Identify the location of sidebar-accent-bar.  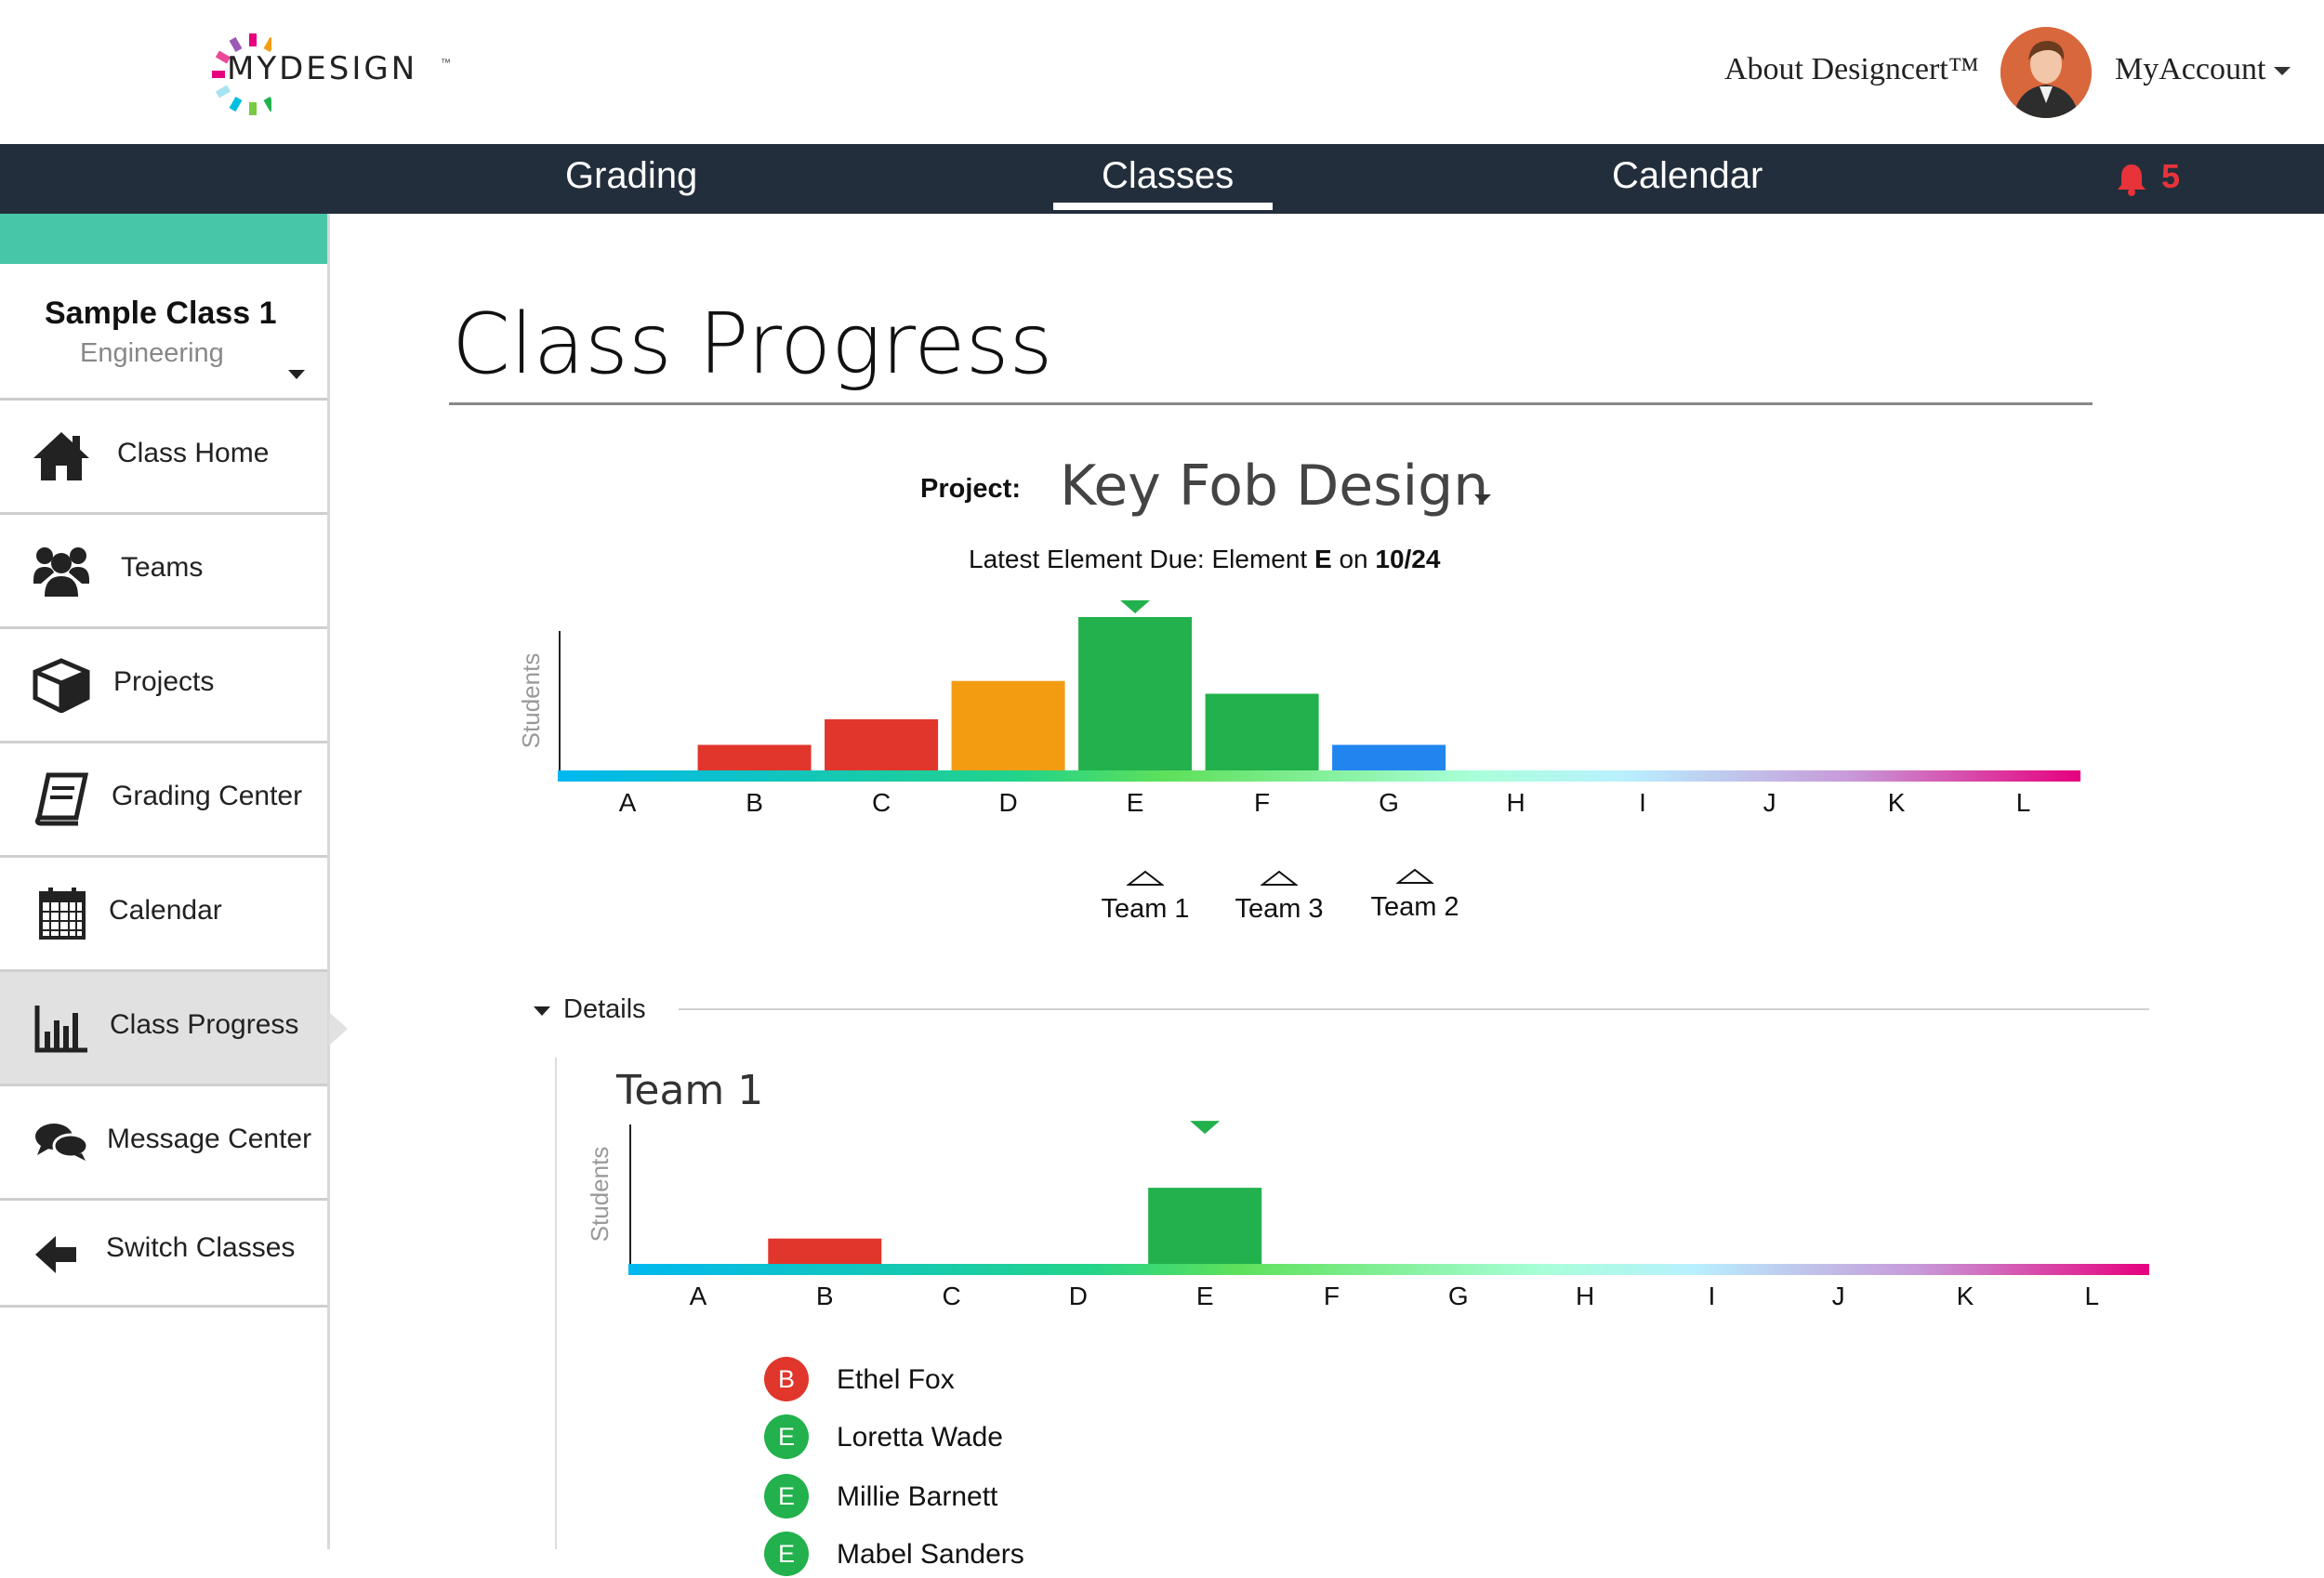
(163, 239).